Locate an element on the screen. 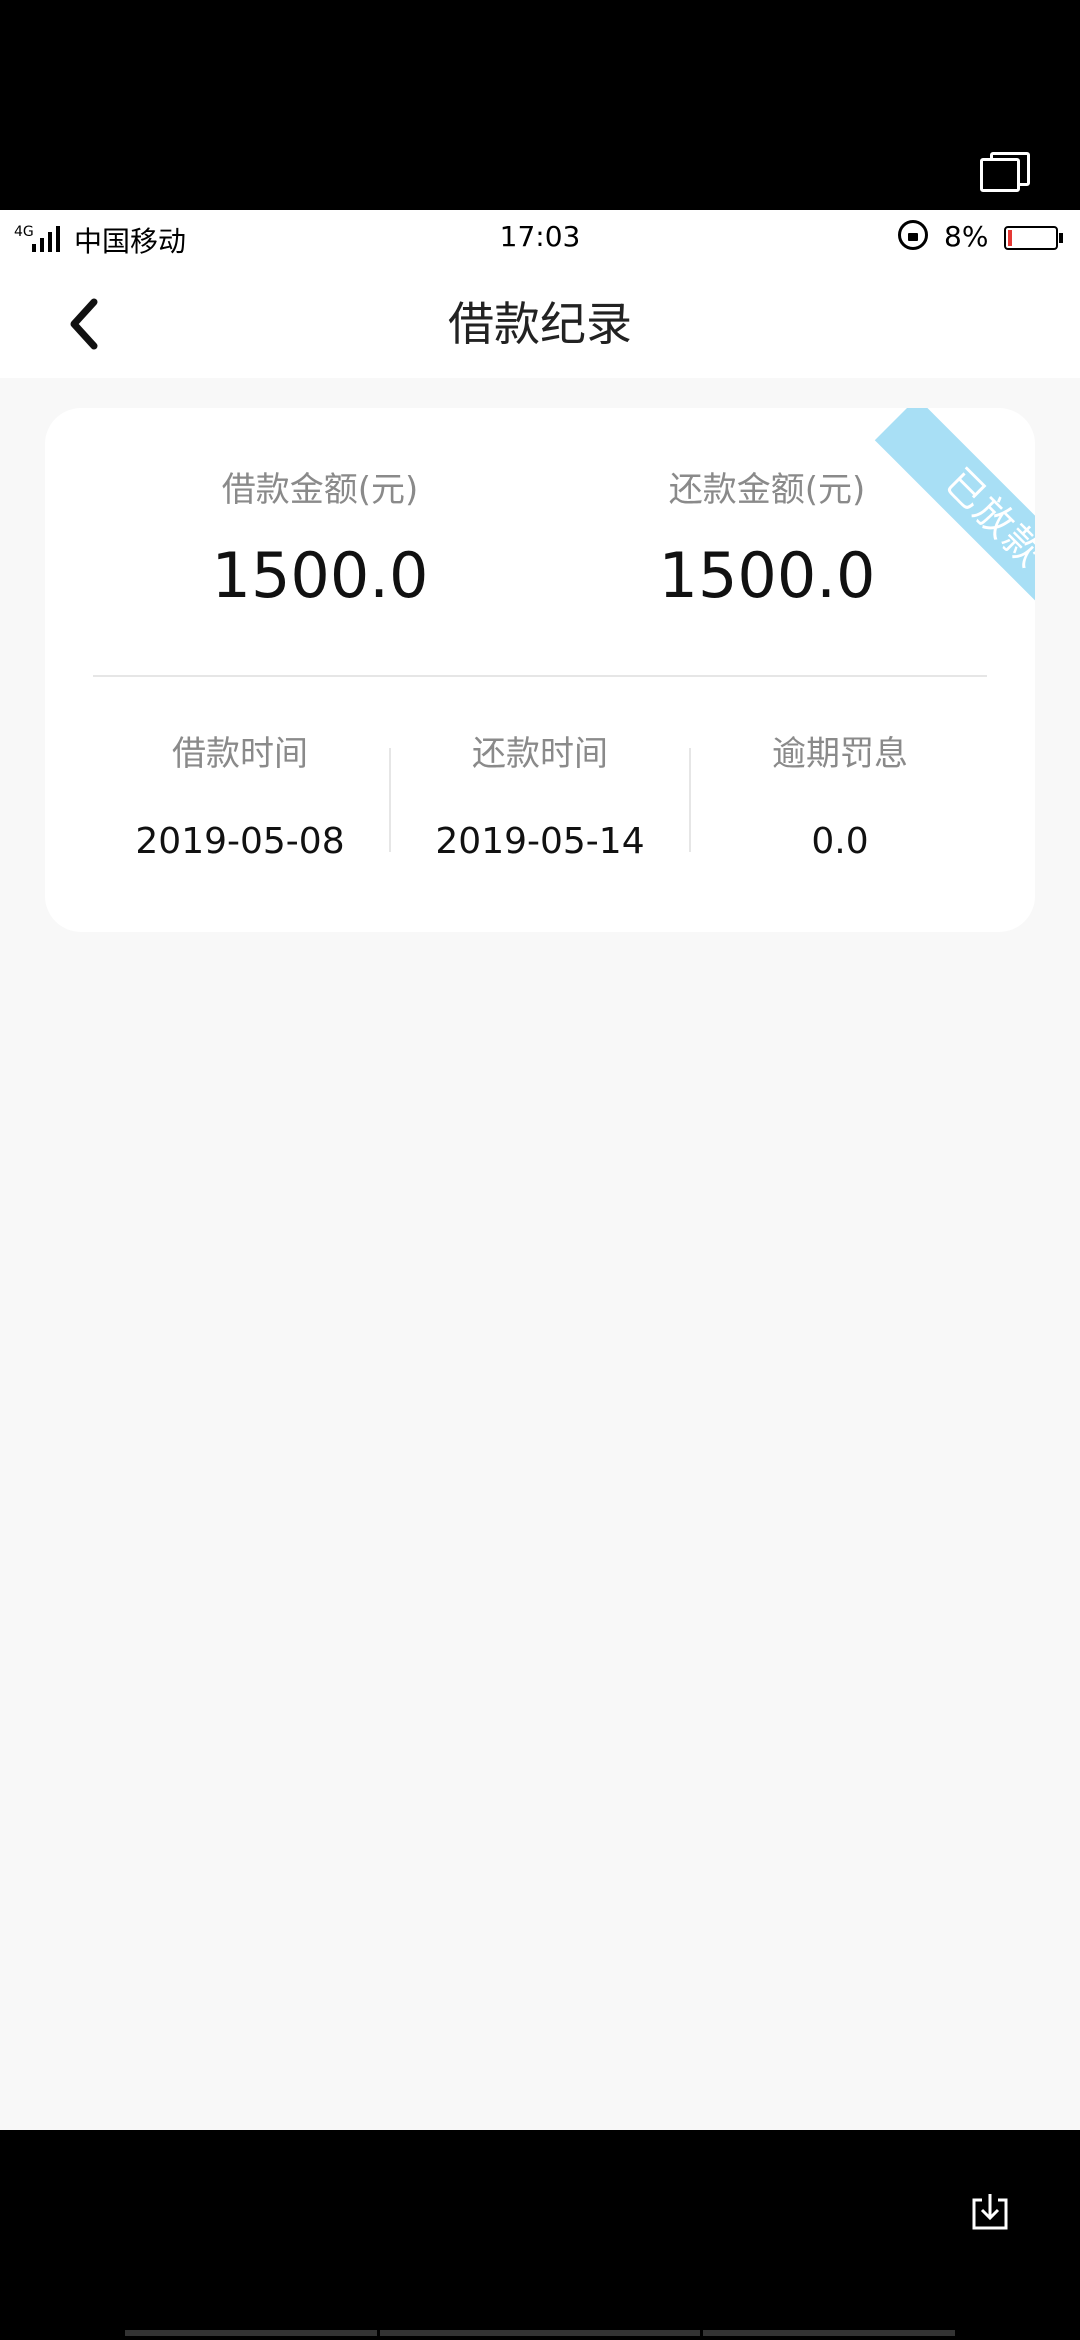  nav-bar: 借款纪录 is located at coordinates (540, 324).